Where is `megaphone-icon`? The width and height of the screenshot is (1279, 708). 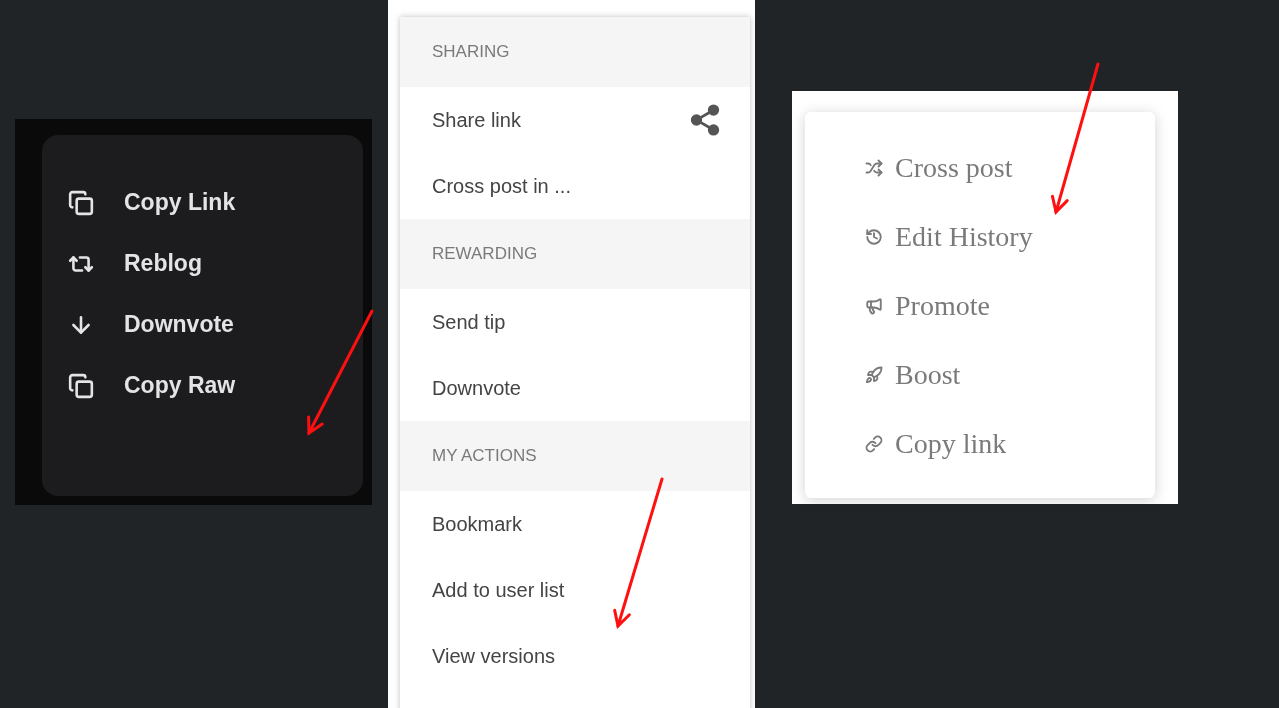 megaphone-icon is located at coordinates (874, 305).